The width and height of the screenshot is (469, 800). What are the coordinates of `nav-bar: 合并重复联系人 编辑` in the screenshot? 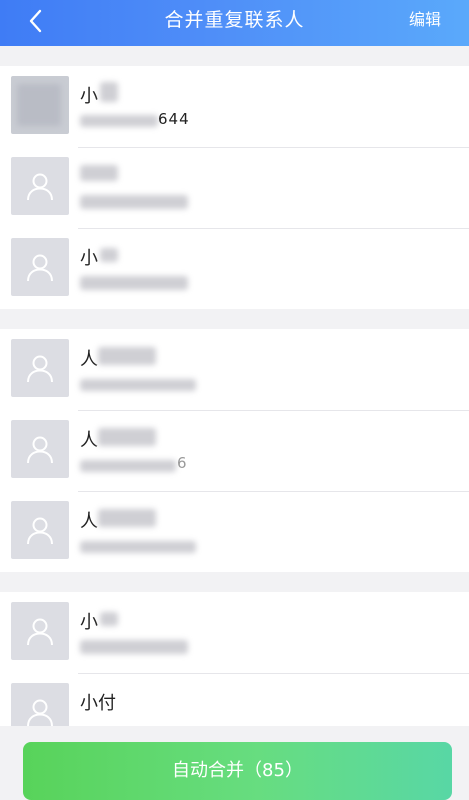 It's located at (234, 23).